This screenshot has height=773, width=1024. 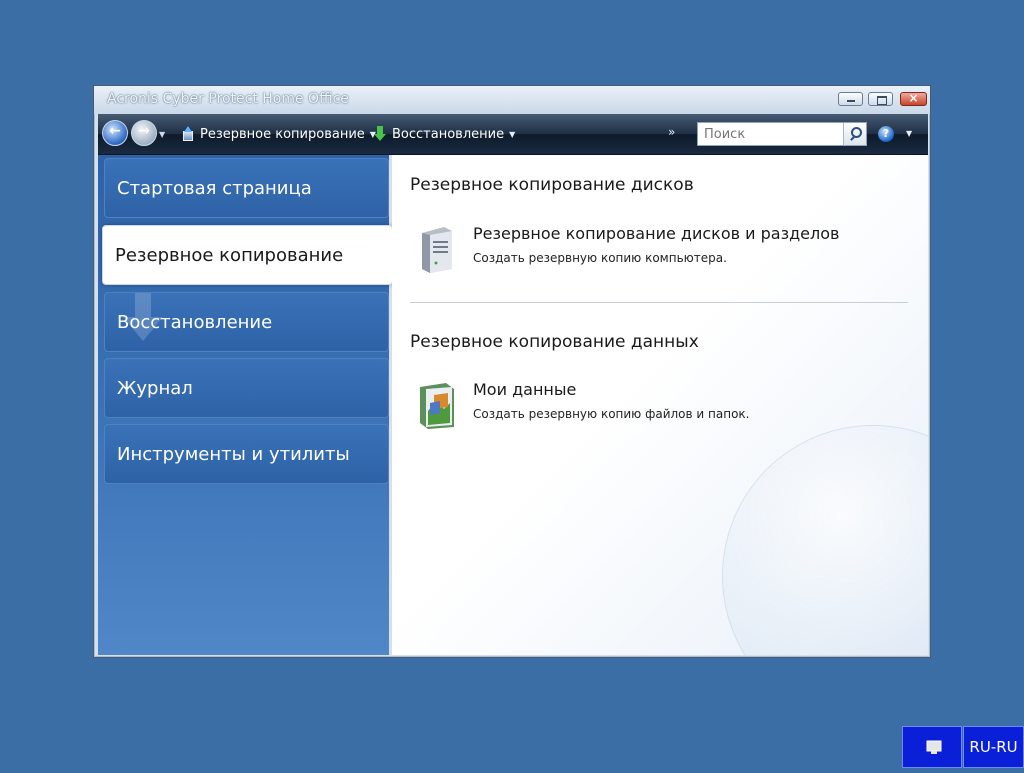 I want to click on backup-menu-label: Резервное копирование, so click(x=282, y=134).